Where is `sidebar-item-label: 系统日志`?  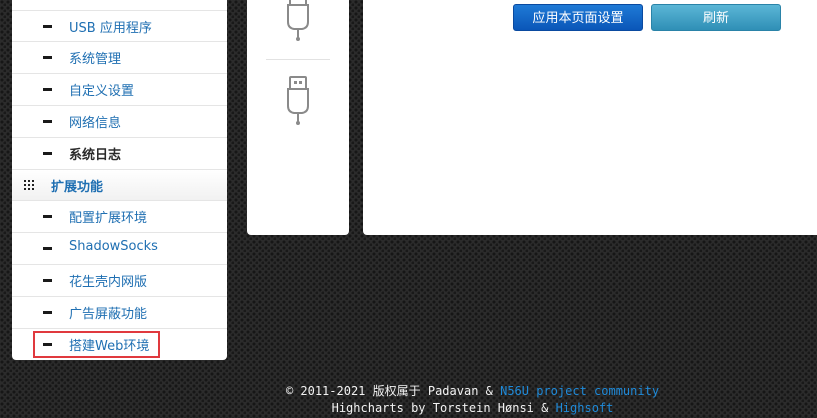
sidebar-item-label: 系统日志 is located at coordinates (95, 155).